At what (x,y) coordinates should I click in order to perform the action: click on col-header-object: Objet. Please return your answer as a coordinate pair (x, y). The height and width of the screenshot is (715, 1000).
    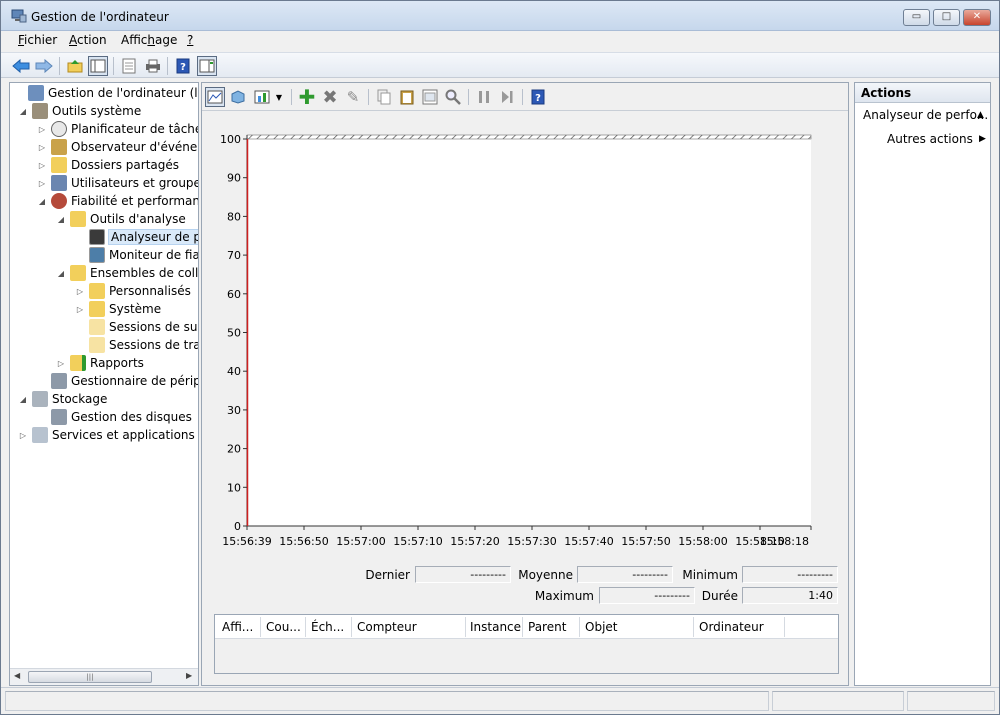
    Looking at the image, I should click on (601, 627).